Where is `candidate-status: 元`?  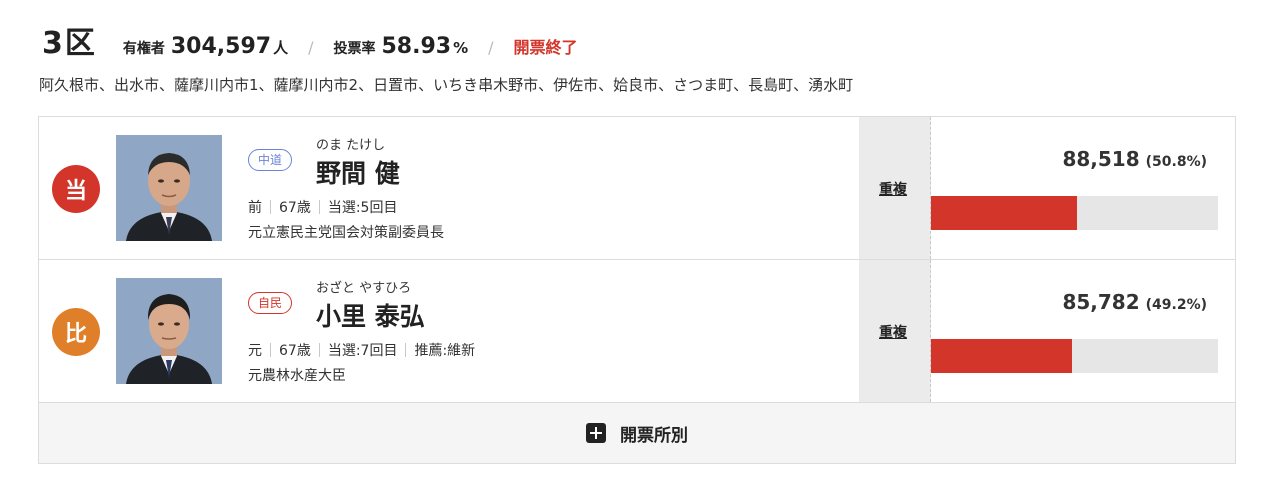 candidate-status: 元 is located at coordinates (255, 351).